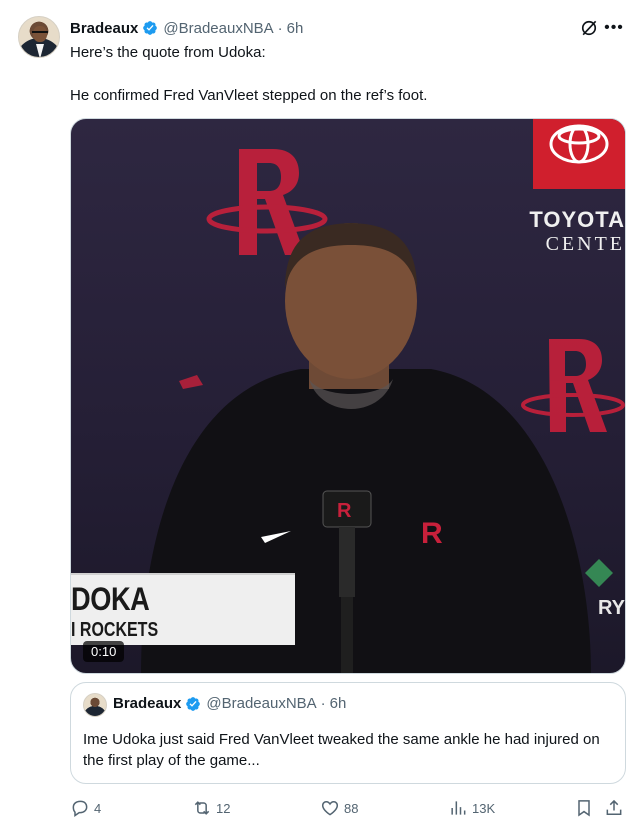 The height and width of the screenshot is (831, 640). Describe the element at coordinates (168, 52) in the screenshot. I see `tweet-text-line-1: Here’s the quote from Udoka:` at that location.